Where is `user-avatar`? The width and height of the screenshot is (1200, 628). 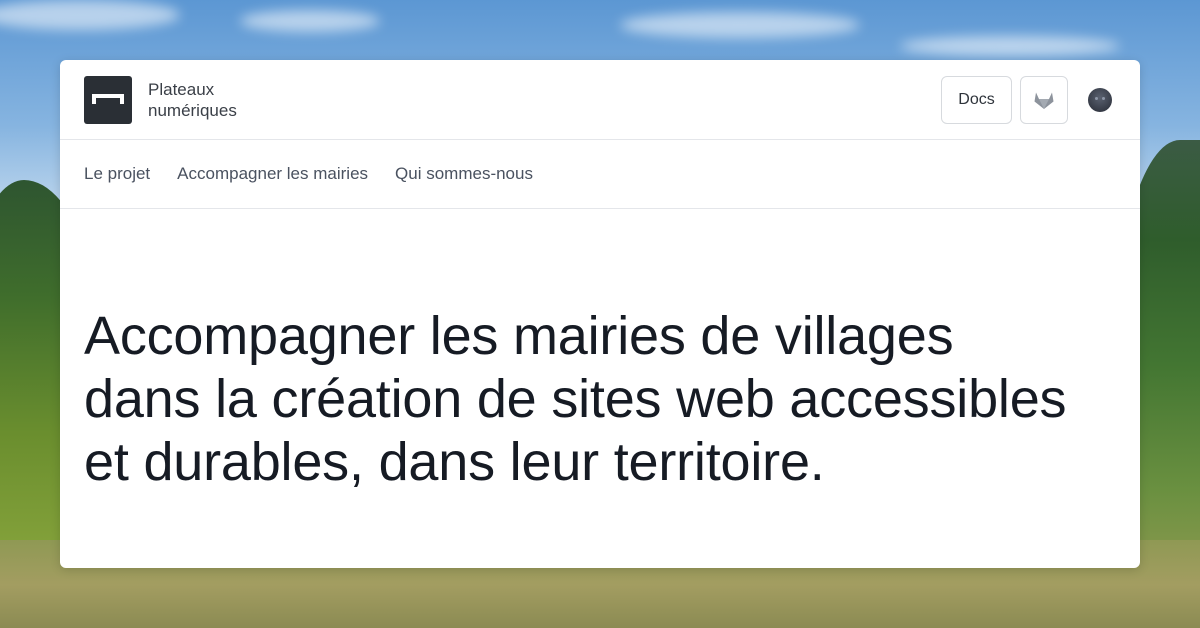
user-avatar is located at coordinates (1100, 99).